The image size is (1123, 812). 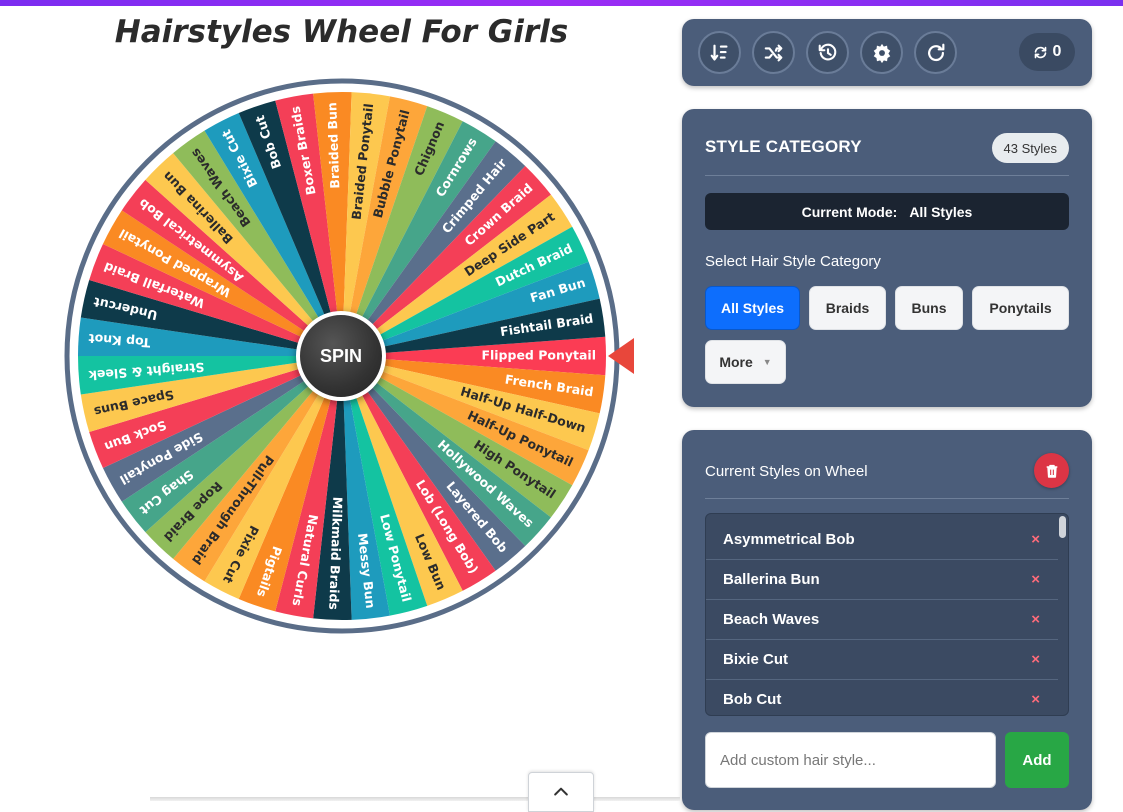 I want to click on shuffle-icon, so click(x=773, y=52).